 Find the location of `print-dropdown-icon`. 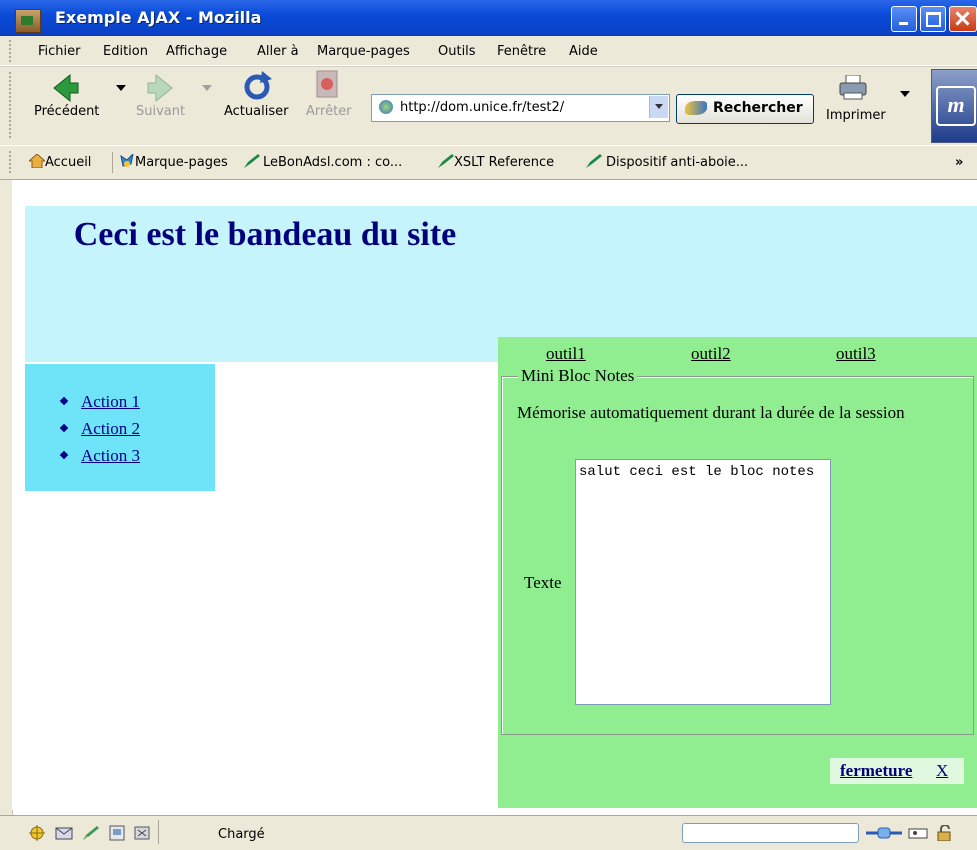

print-dropdown-icon is located at coordinates (905, 94).